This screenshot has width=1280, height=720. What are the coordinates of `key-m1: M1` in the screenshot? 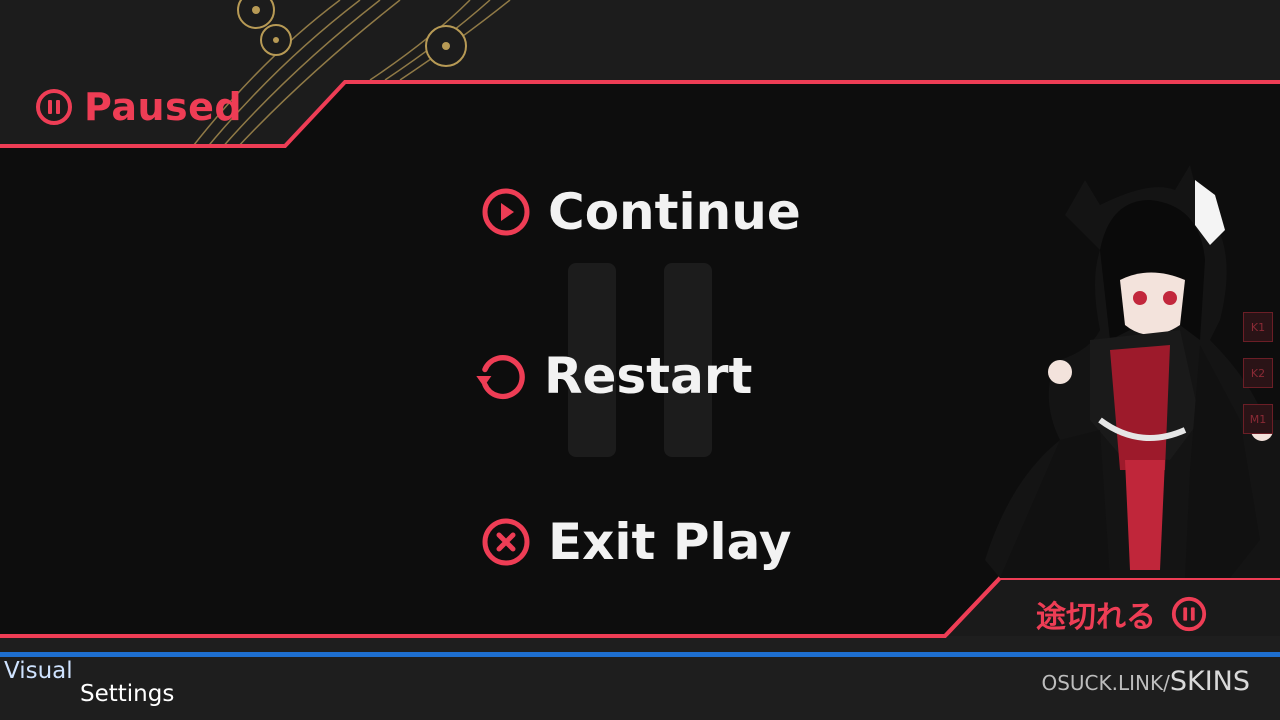 It's located at (1258, 419).